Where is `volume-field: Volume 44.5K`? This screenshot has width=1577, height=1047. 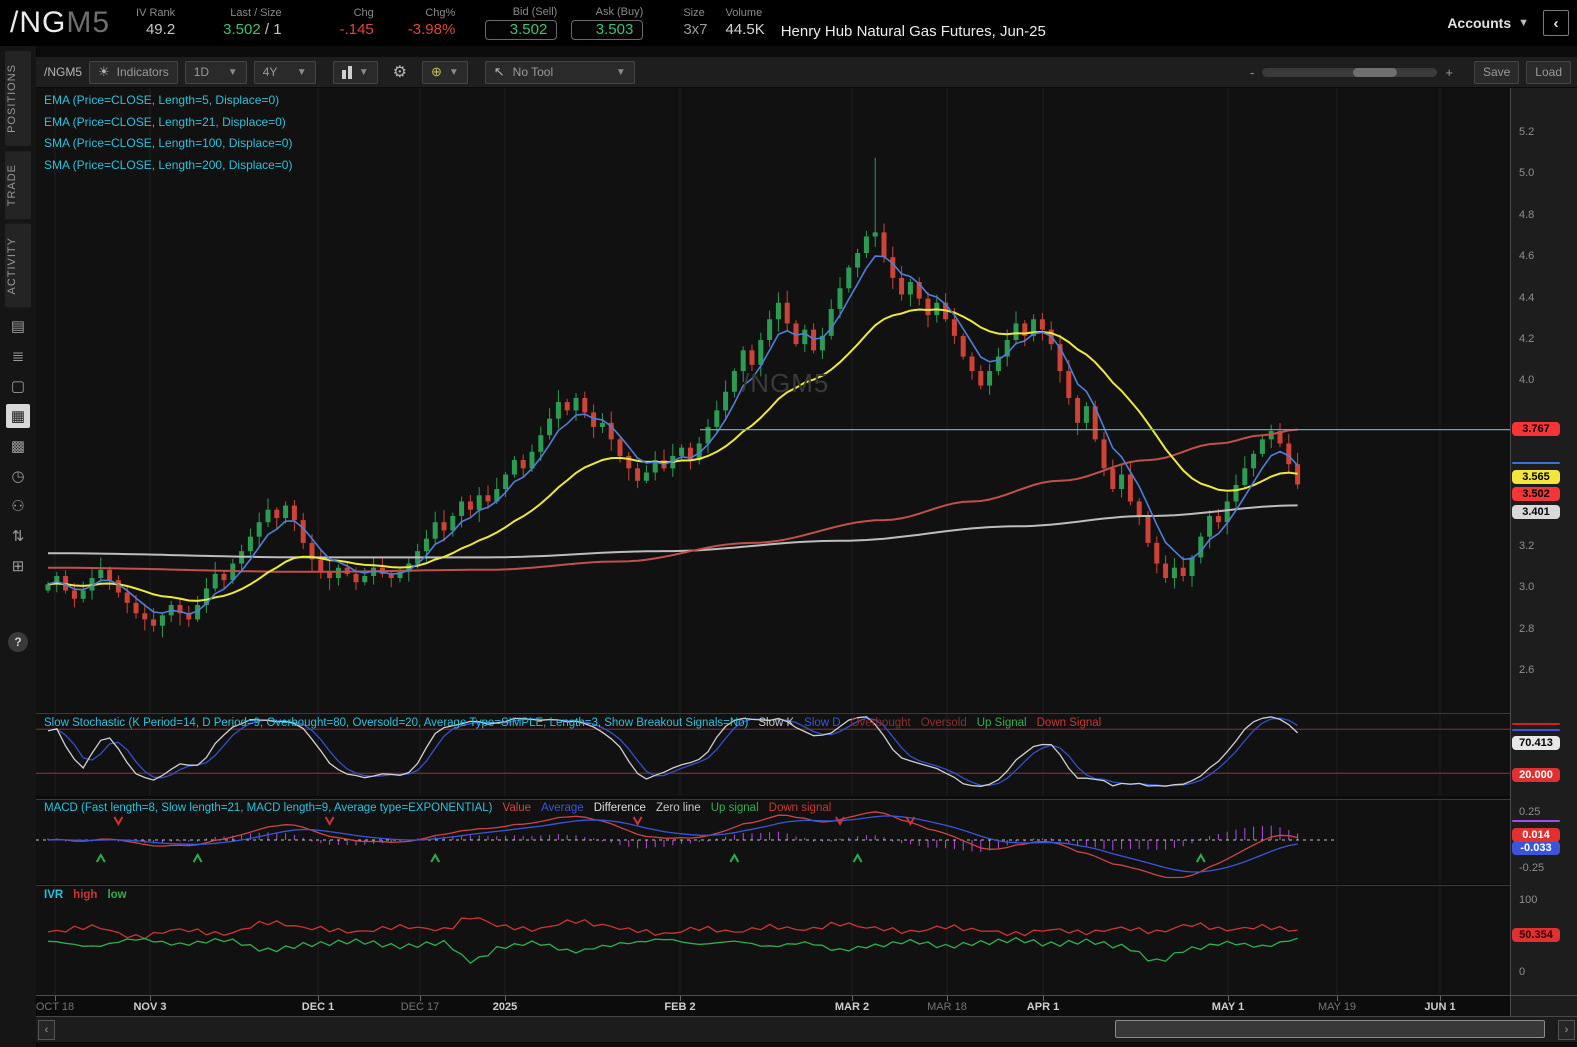 volume-field: Volume 44.5K is located at coordinates (745, 23).